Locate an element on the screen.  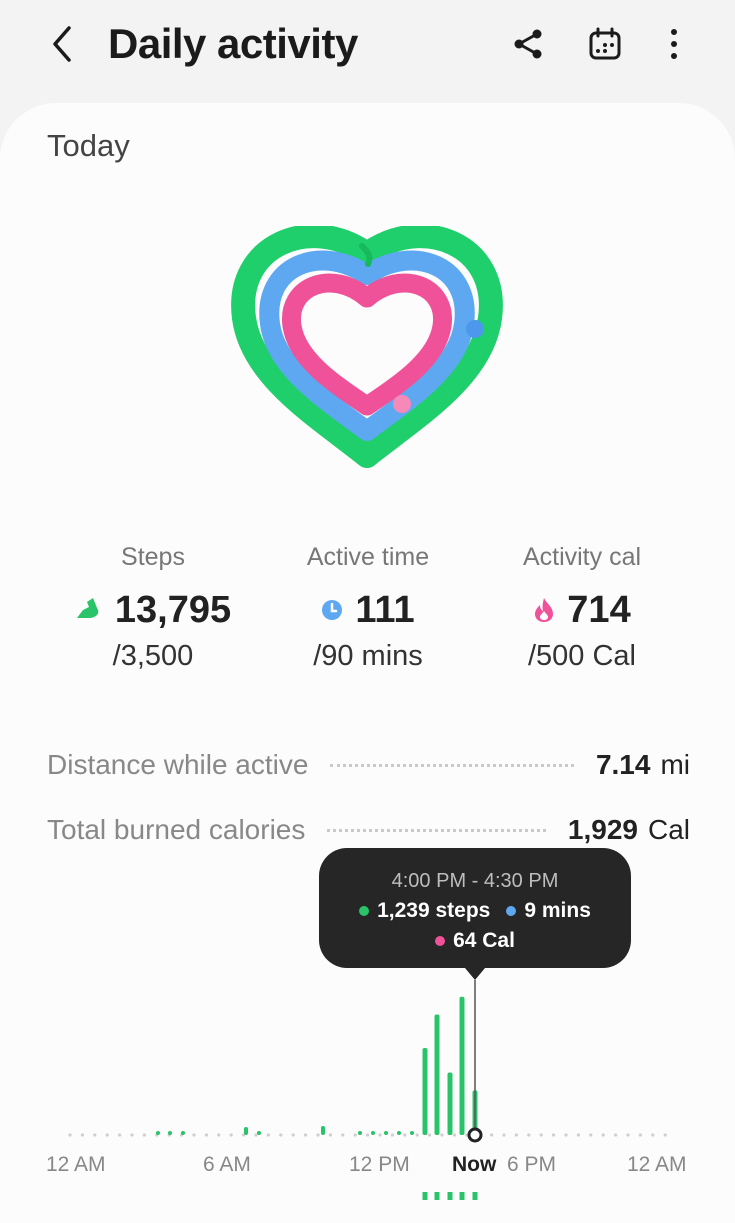
tooltip-cal: 64 Cal is located at coordinates (484, 940).